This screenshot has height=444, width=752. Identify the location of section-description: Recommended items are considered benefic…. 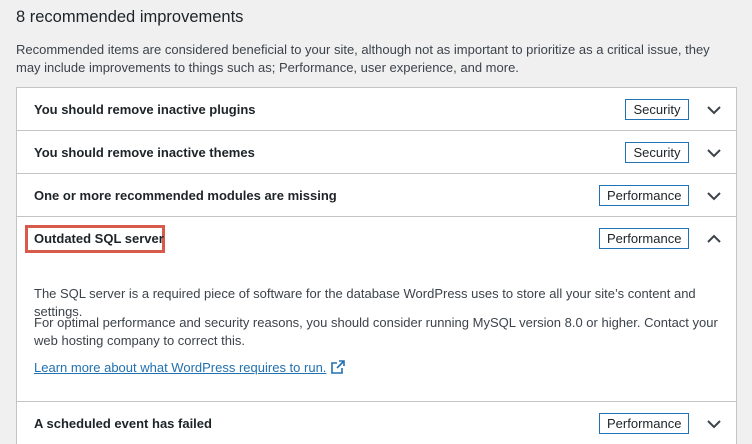
(363, 58).